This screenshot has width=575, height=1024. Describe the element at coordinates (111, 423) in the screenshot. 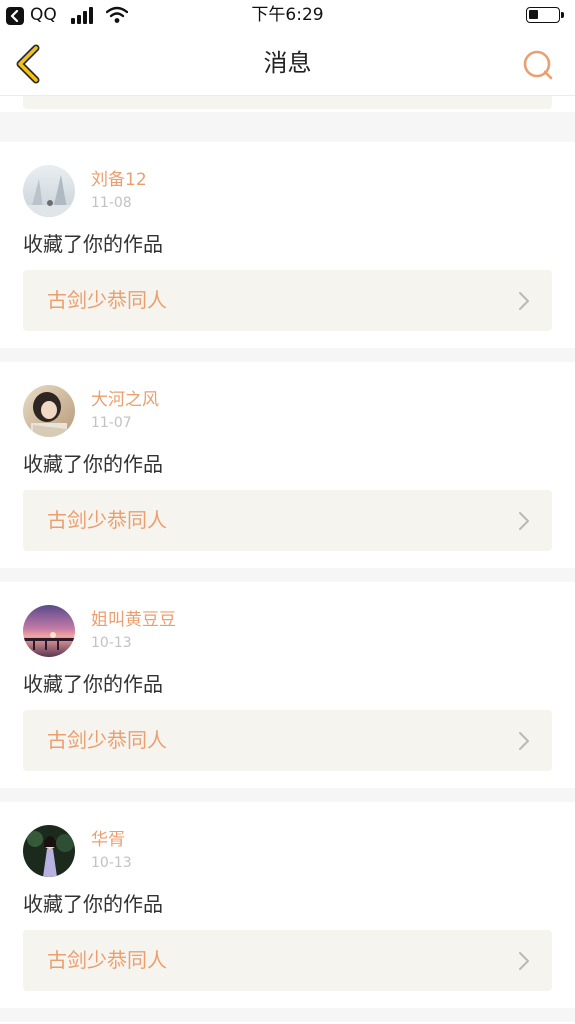

I see `message-date: 11-07` at that location.